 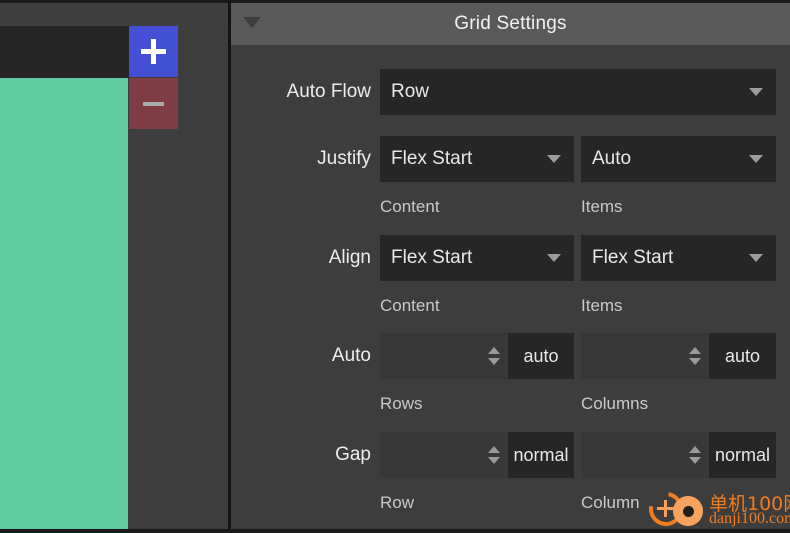 What do you see at coordinates (401, 403) in the screenshot?
I see `sublabel-auto-rows: Rows` at bounding box center [401, 403].